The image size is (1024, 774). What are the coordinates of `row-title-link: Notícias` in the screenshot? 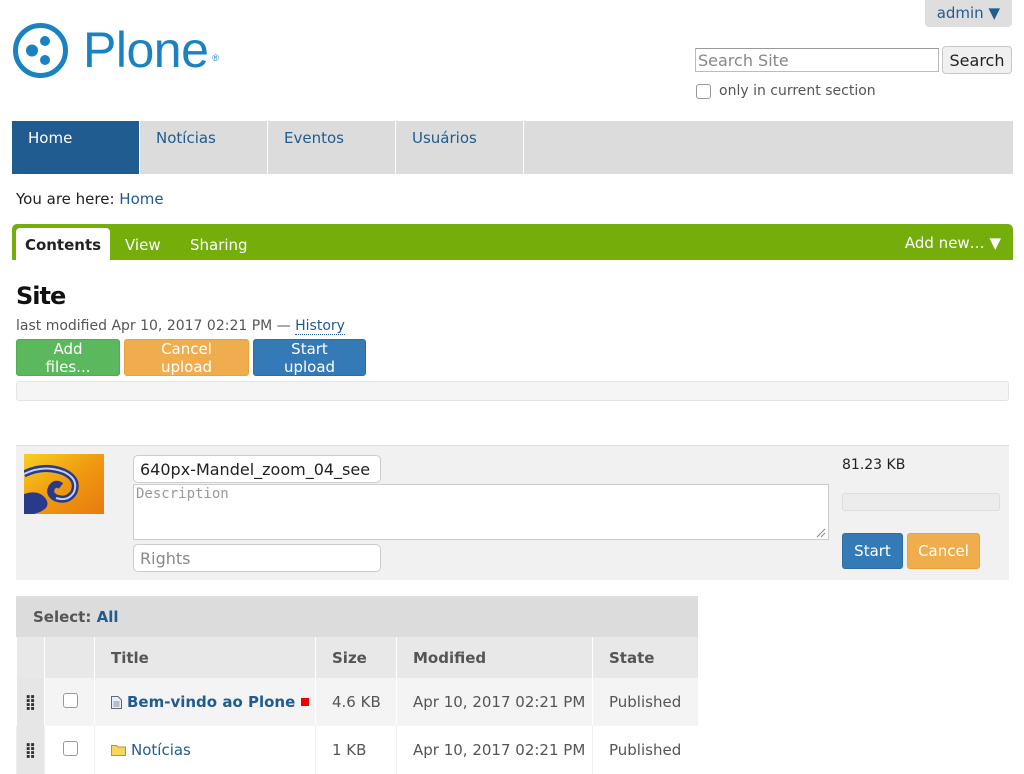 It's located at (213, 750).